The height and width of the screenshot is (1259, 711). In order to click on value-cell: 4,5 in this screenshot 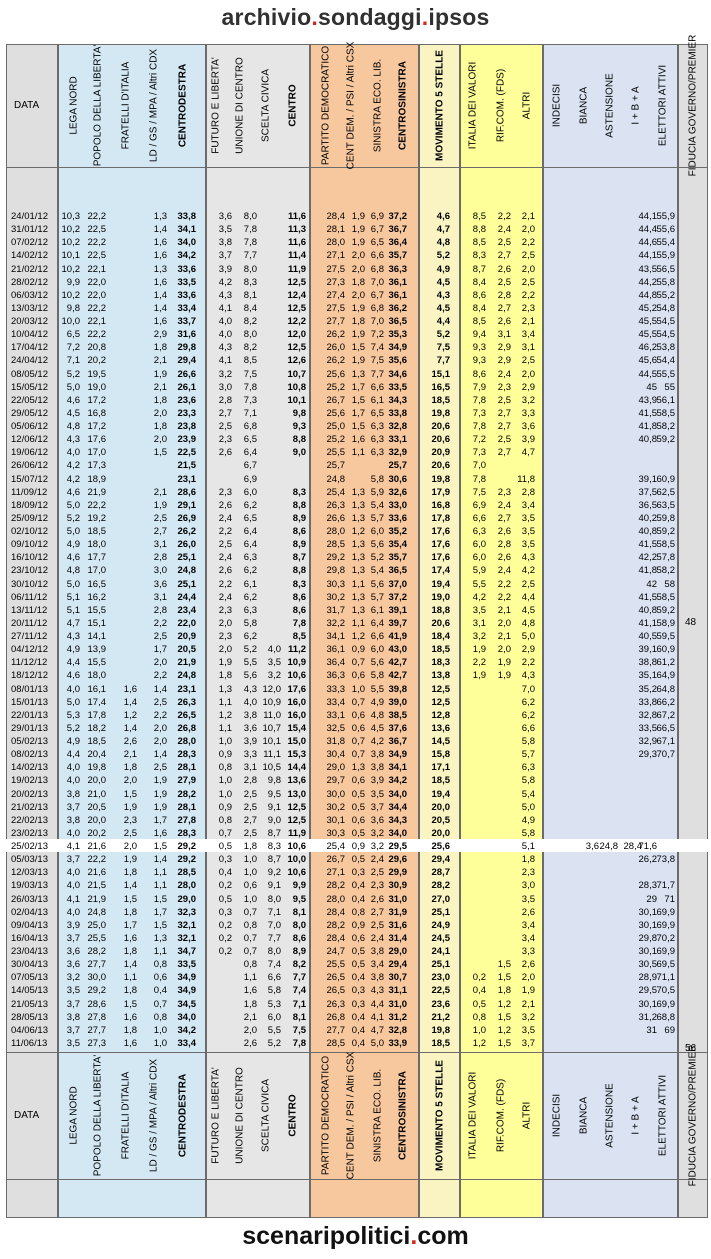, I will do `click(377, 728)`.